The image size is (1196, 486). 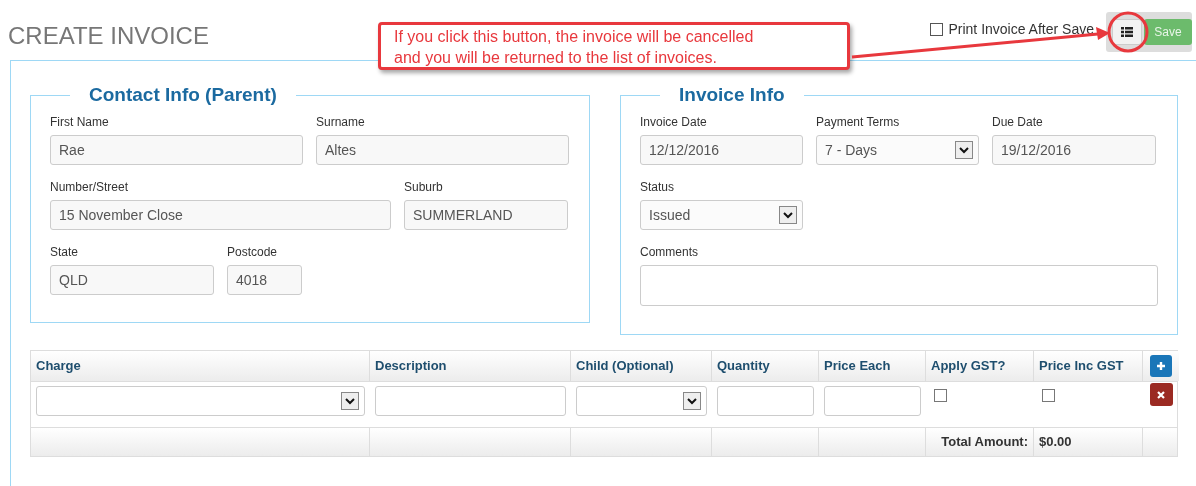 What do you see at coordinates (264, 280) in the screenshot?
I see `input-field: 4018` at bounding box center [264, 280].